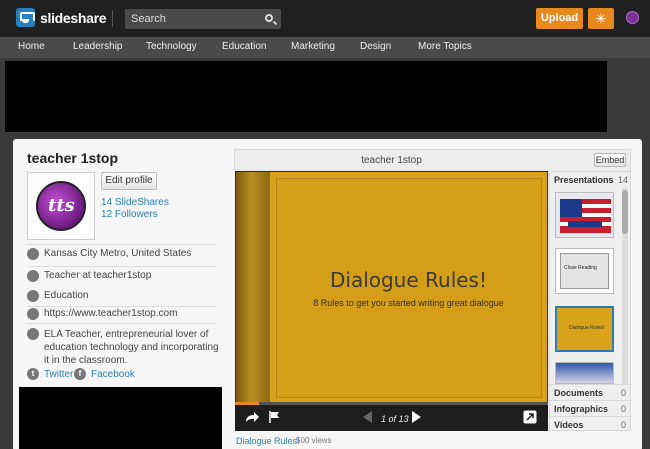 The image size is (650, 449). What do you see at coordinates (367, 417) in the screenshot?
I see `prev-slide-icon` at bounding box center [367, 417].